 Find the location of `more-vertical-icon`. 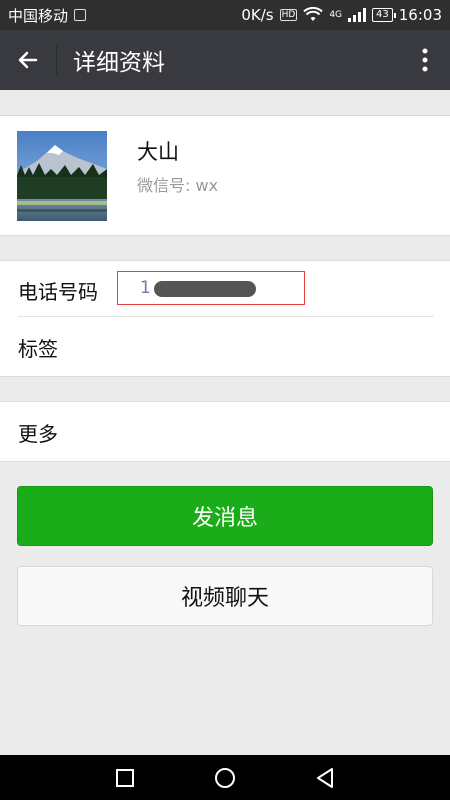

more-vertical-icon is located at coordinates (425, 60).